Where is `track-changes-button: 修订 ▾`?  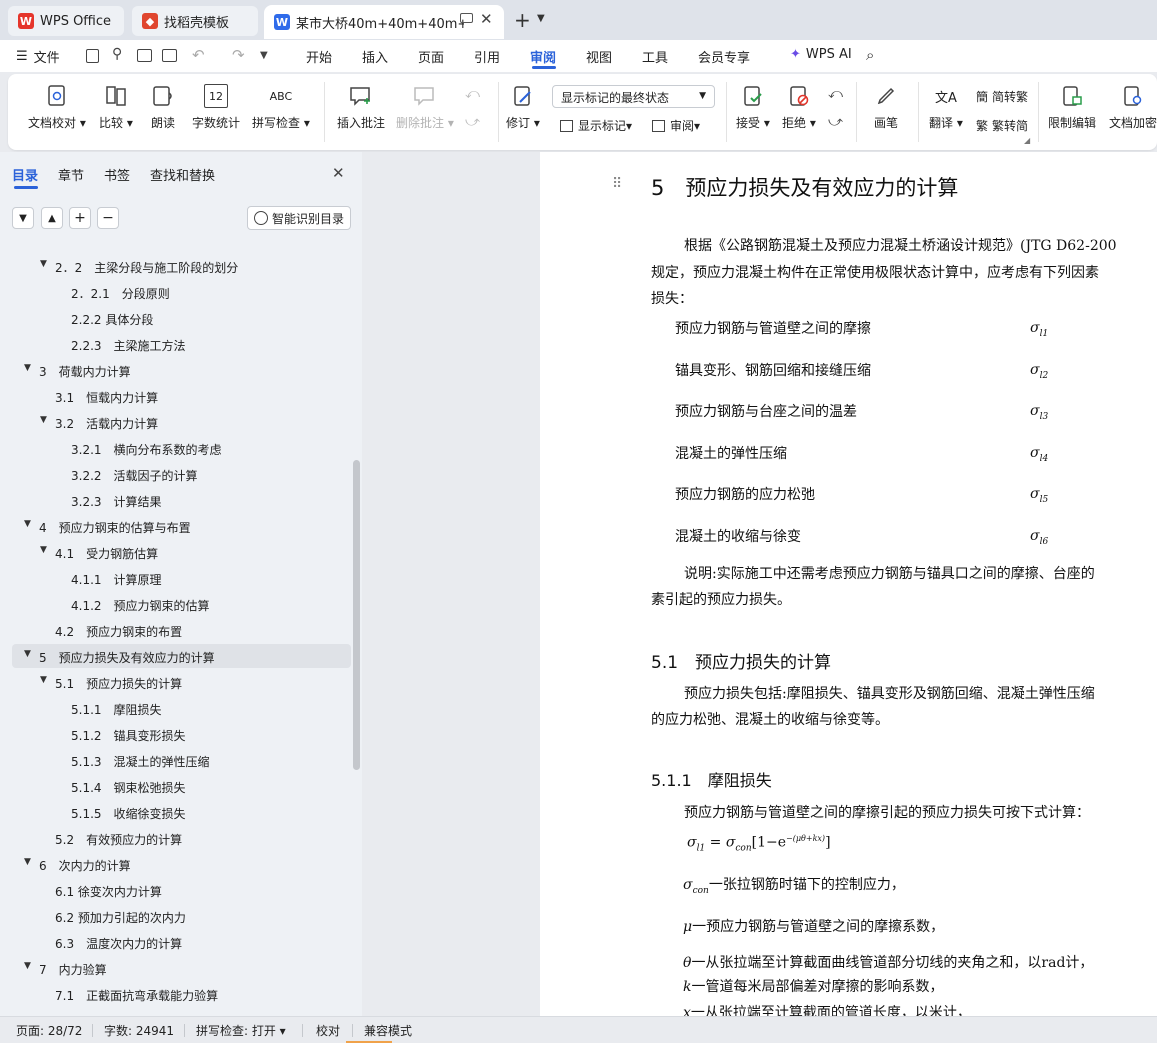
track-changes-button: 修订 ▾ is located at coordinates (523, 107).